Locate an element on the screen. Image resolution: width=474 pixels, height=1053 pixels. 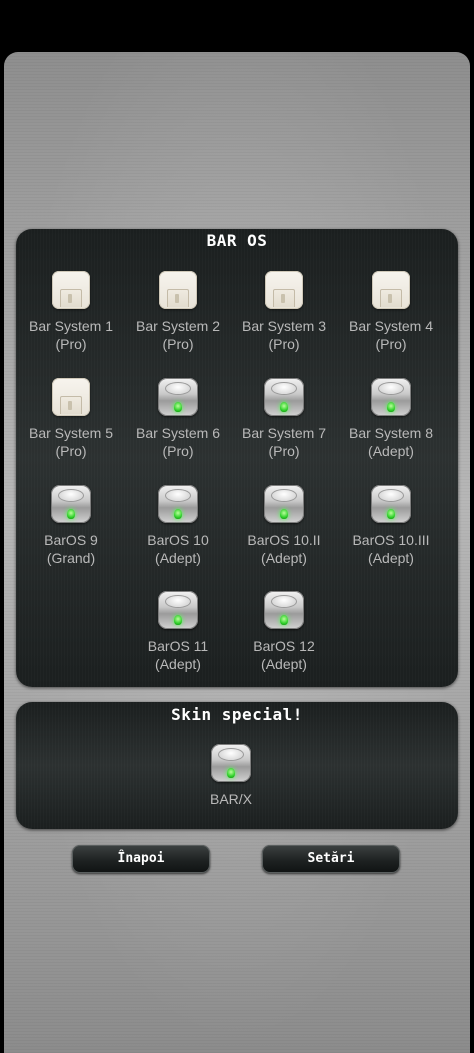
os-item-name: Bar System 6 is located at coordinates (178, 433).